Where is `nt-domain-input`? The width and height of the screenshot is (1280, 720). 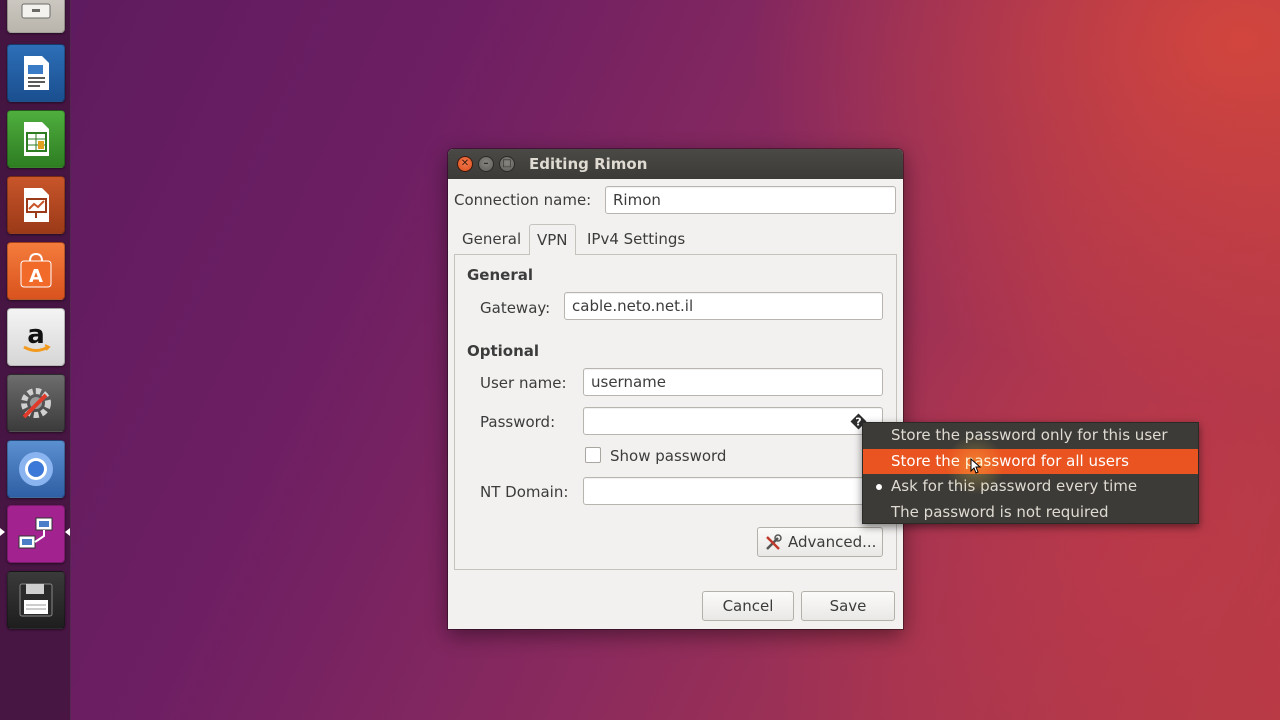
nt-domain-input is located at coordinates (733, 491).